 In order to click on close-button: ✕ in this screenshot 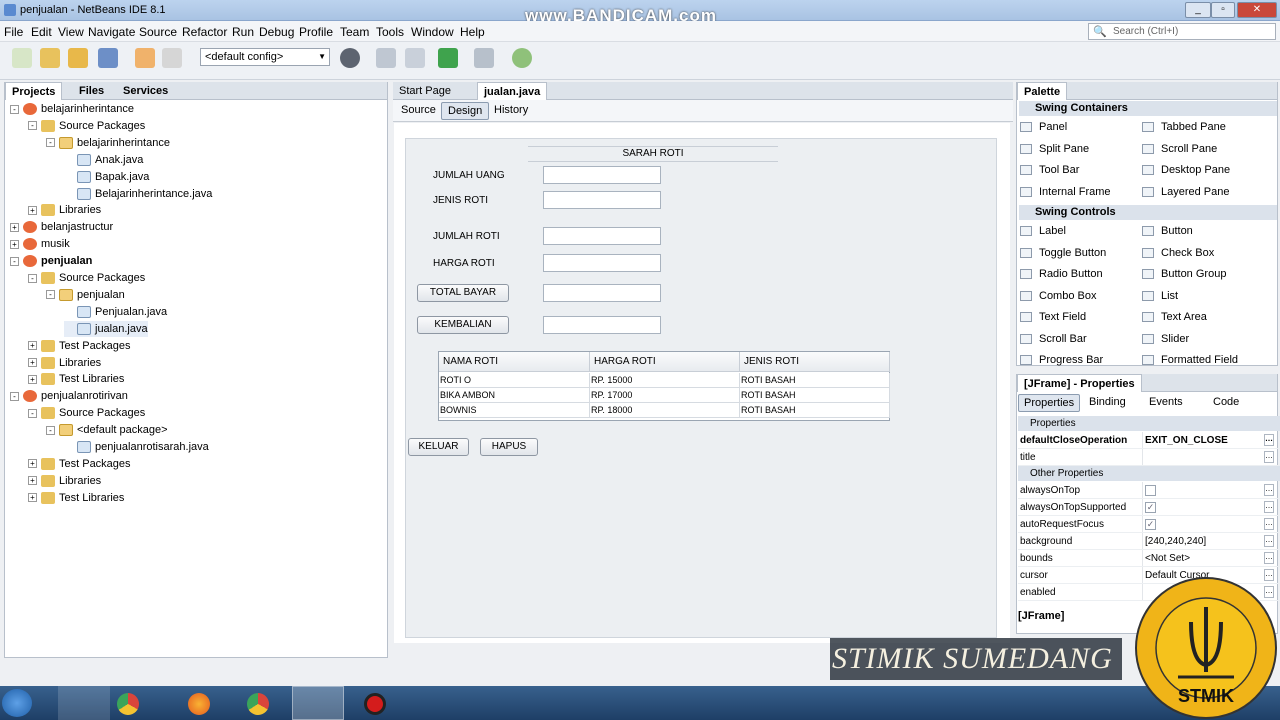, I will do `click(1257, 10)`.